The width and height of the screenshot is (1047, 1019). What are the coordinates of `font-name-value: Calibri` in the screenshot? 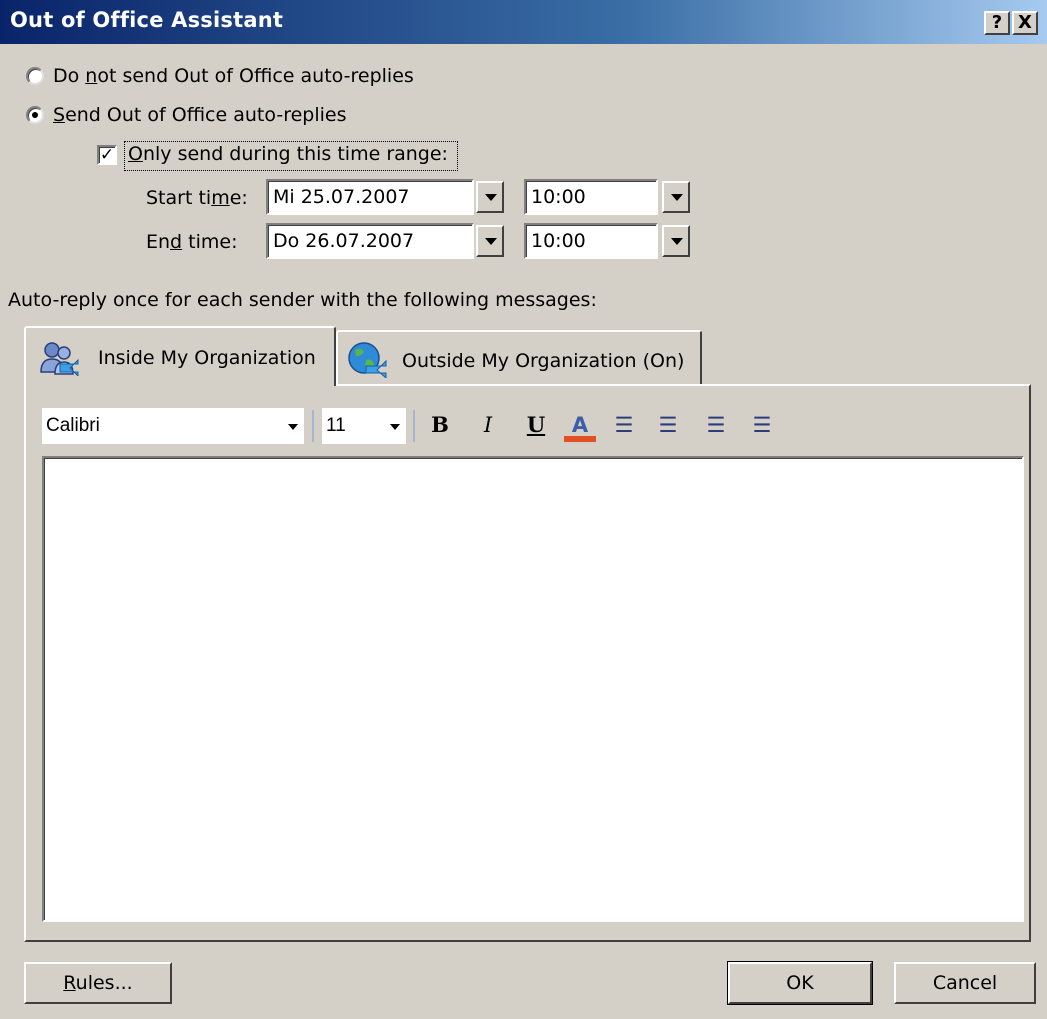 It's located at (73, 425).